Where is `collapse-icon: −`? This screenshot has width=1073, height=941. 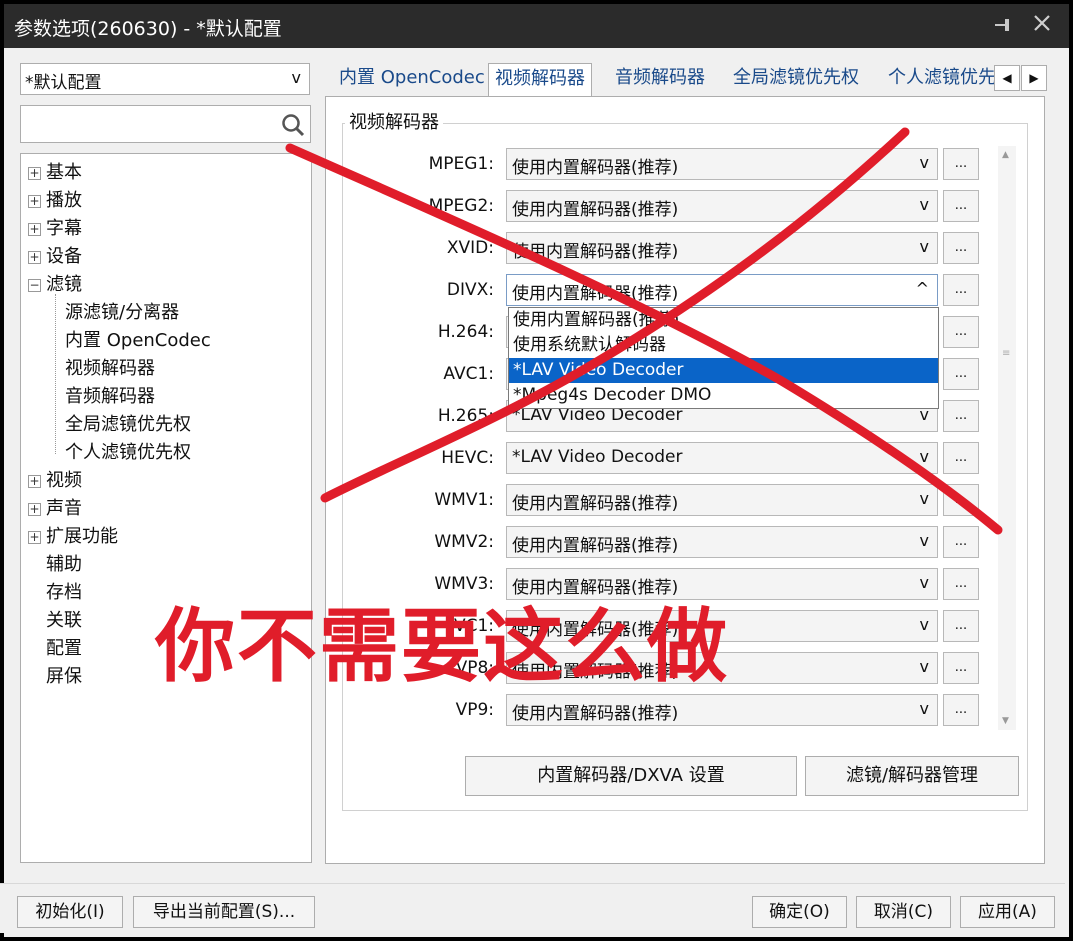
collapse-icon: − is located at coordinates (34, 285).